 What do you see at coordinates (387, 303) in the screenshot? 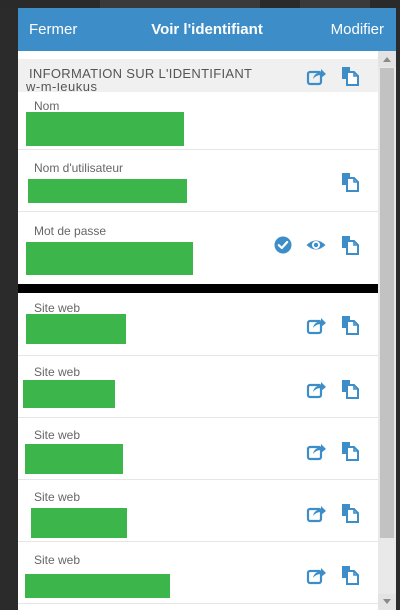
I see `scrollbar-thumb` at bounding box center [387, 303].